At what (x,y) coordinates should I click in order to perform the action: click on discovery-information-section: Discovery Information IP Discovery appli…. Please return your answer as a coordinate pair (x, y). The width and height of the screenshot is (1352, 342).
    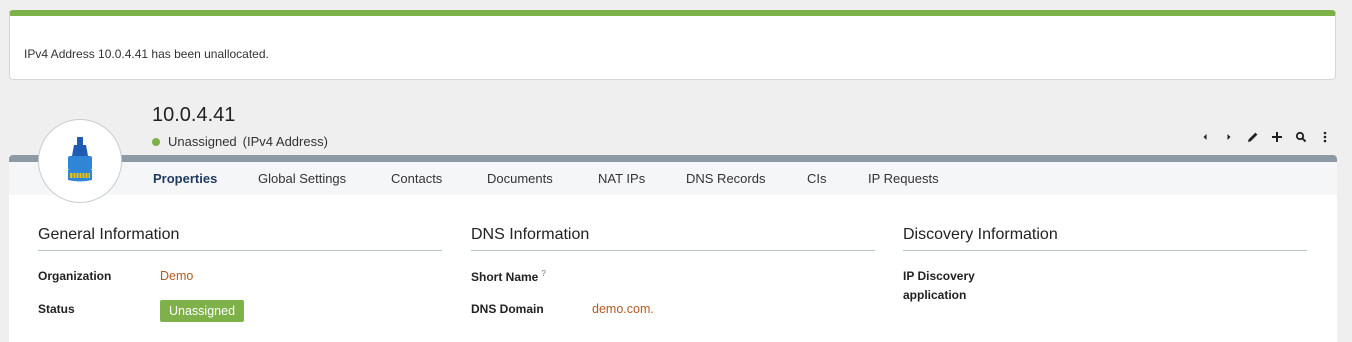
    Looking at the image, I should click on (1105, 264).